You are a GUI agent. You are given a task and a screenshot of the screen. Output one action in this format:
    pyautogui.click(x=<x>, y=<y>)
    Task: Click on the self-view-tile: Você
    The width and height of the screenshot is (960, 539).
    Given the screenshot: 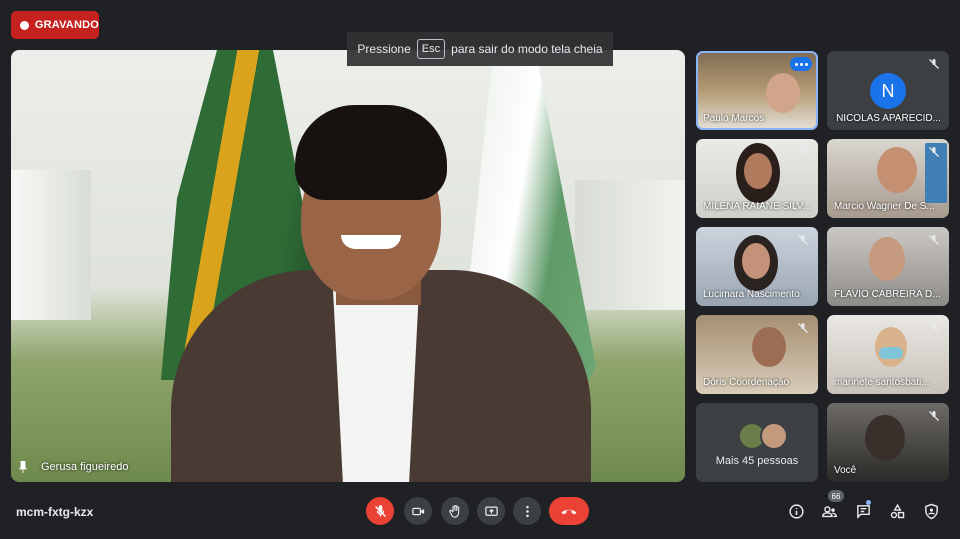 What is the action you would take?
    pyautogui.click(x=888, y=442)
    